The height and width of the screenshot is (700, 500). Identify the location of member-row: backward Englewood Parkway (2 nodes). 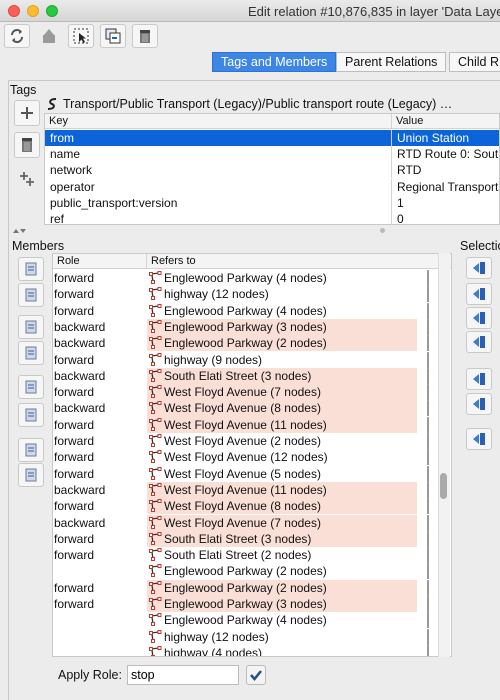
(252, 343).